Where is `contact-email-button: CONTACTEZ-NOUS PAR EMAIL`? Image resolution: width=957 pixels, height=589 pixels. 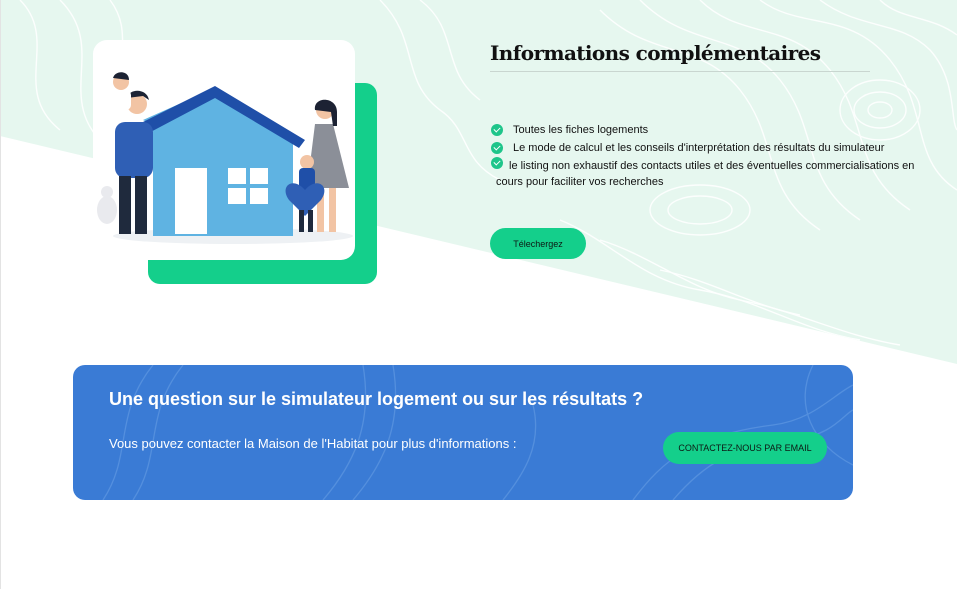
contact-email-button: CONTACTEZ-NOUS PAR EMAIL is located at coordinates (745, 448).